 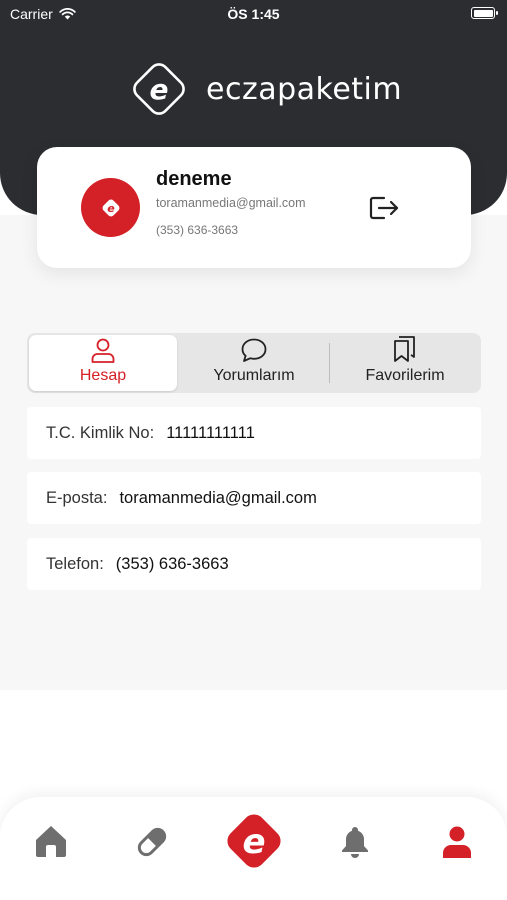 What do you see at coordinates (254, 564) in the screenshot?
I see `phone-row: Telefon: (353) 636-3663` at bounding box center [254, 564].